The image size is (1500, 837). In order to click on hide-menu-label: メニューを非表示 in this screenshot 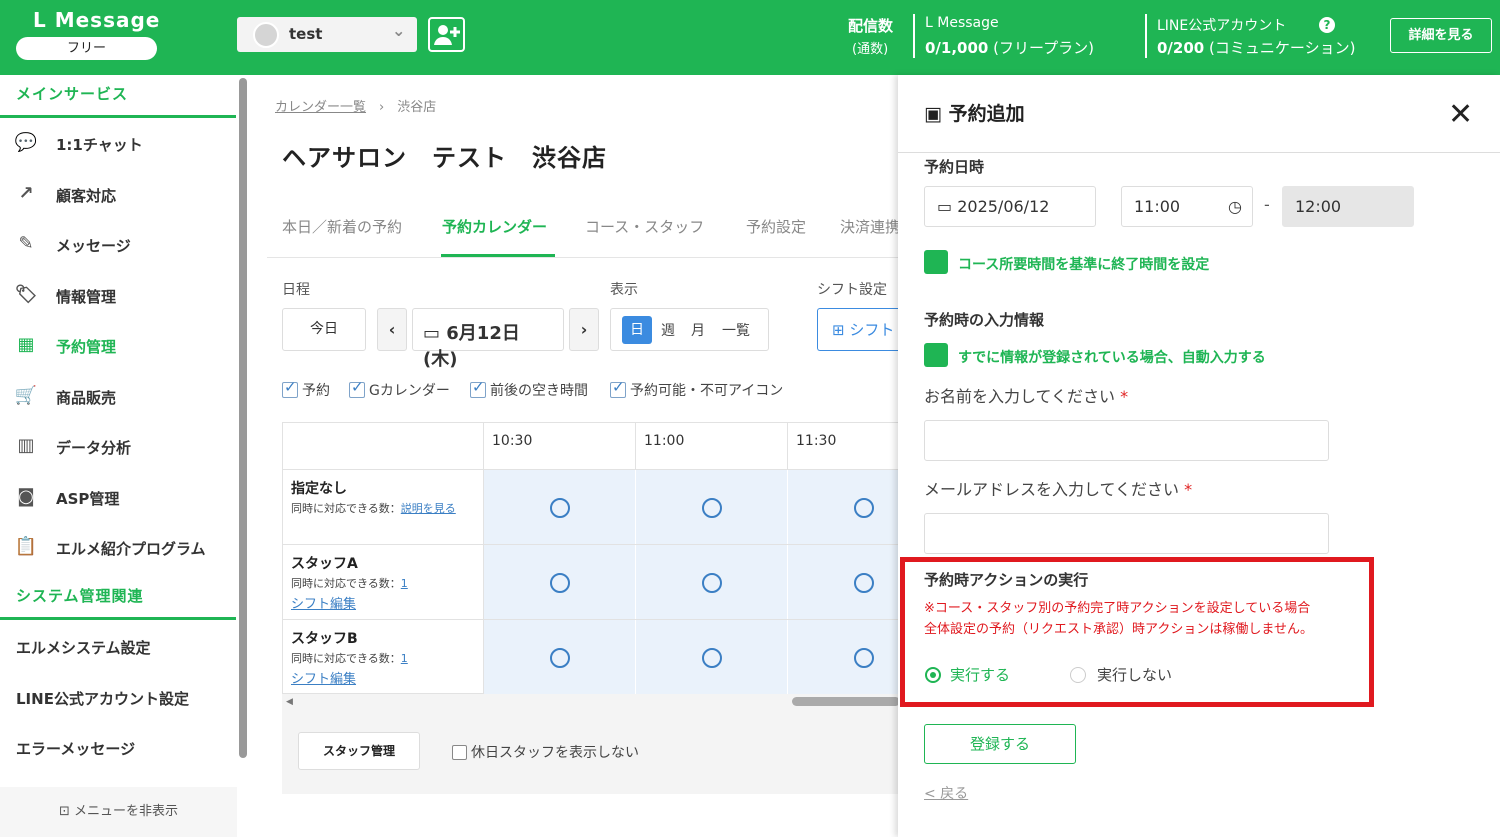, I will do `click(126, 811)`.